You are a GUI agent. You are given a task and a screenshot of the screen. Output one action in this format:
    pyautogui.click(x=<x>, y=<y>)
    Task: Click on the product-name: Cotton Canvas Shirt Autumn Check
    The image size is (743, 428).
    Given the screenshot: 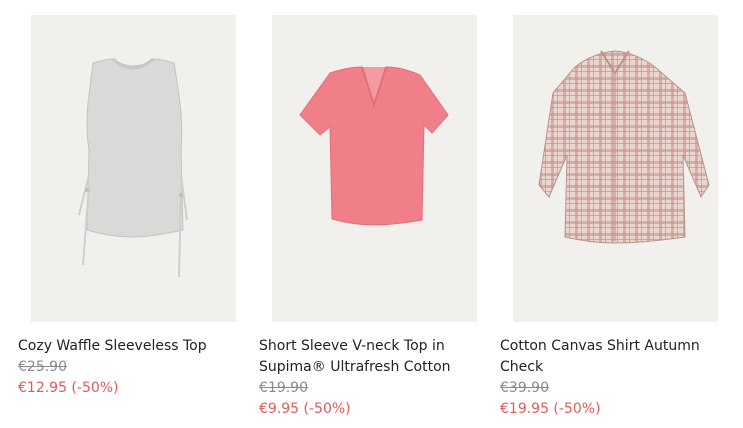 What is the action you would take?
    pyautogui.click(x=612, y=357)
    